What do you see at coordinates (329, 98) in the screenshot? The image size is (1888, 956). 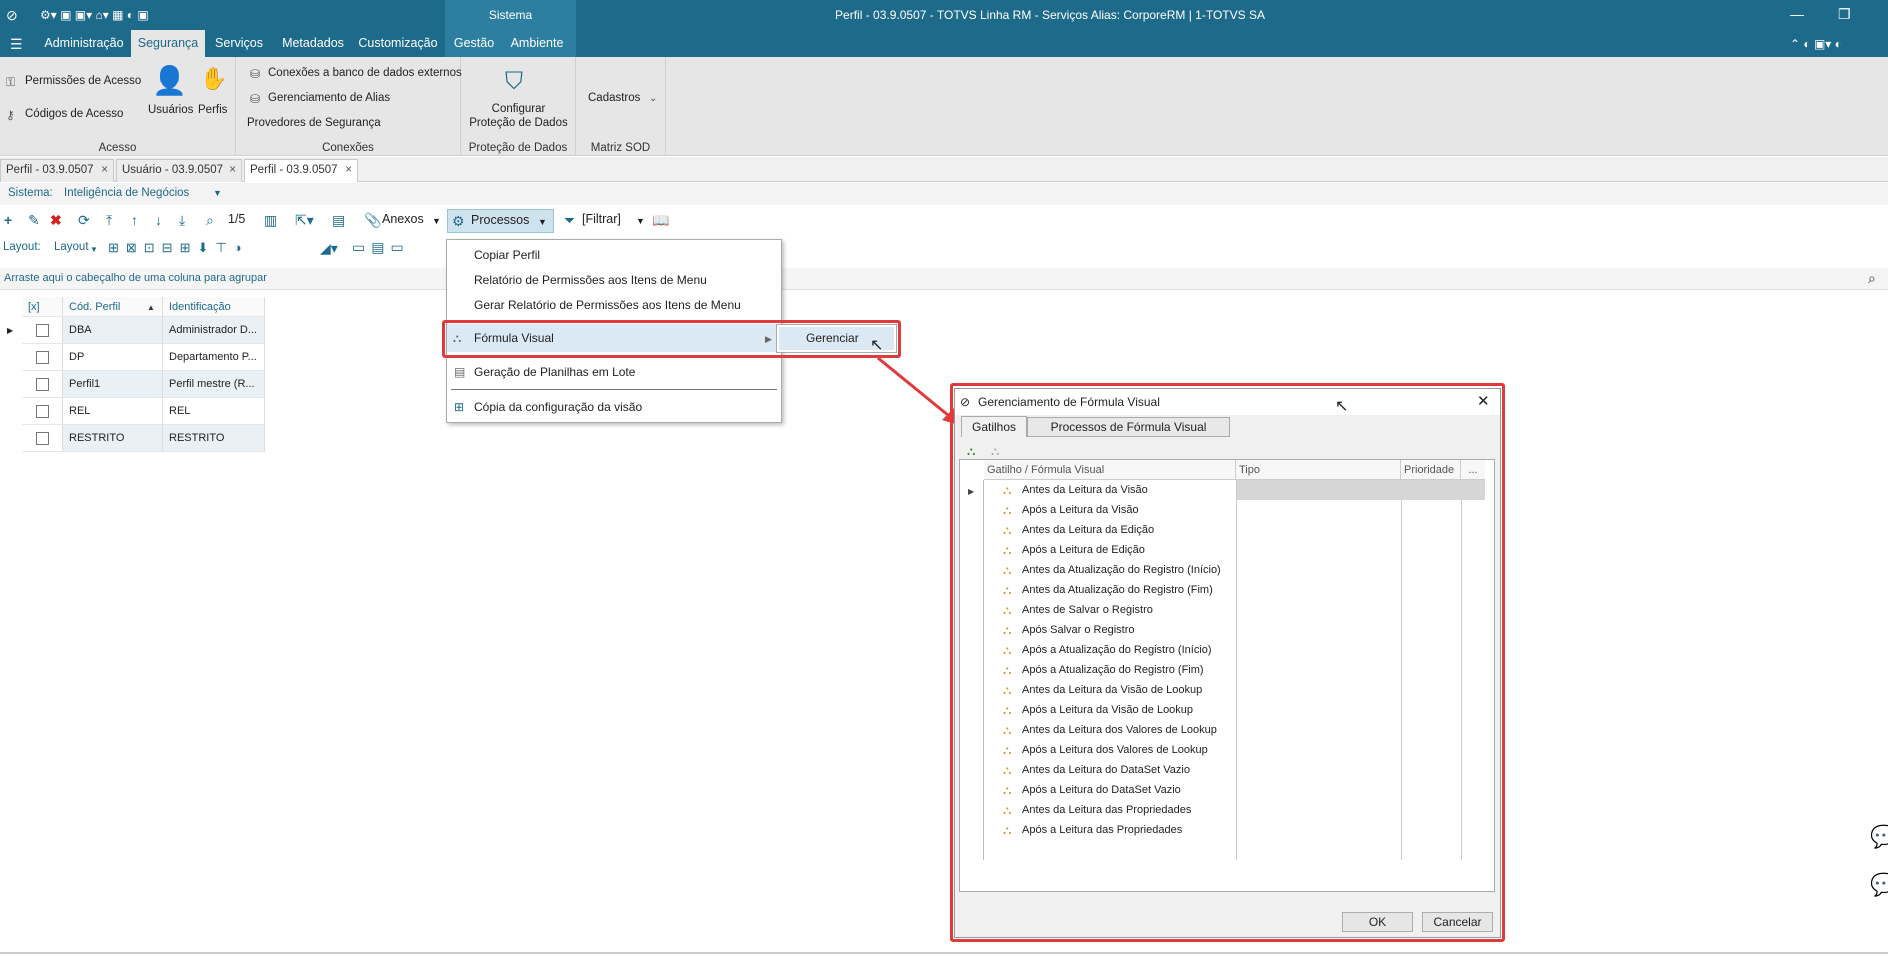 I see `gerenciamento-alias-button: Gerenciamento de Alias` at bounding box center [329, 98].